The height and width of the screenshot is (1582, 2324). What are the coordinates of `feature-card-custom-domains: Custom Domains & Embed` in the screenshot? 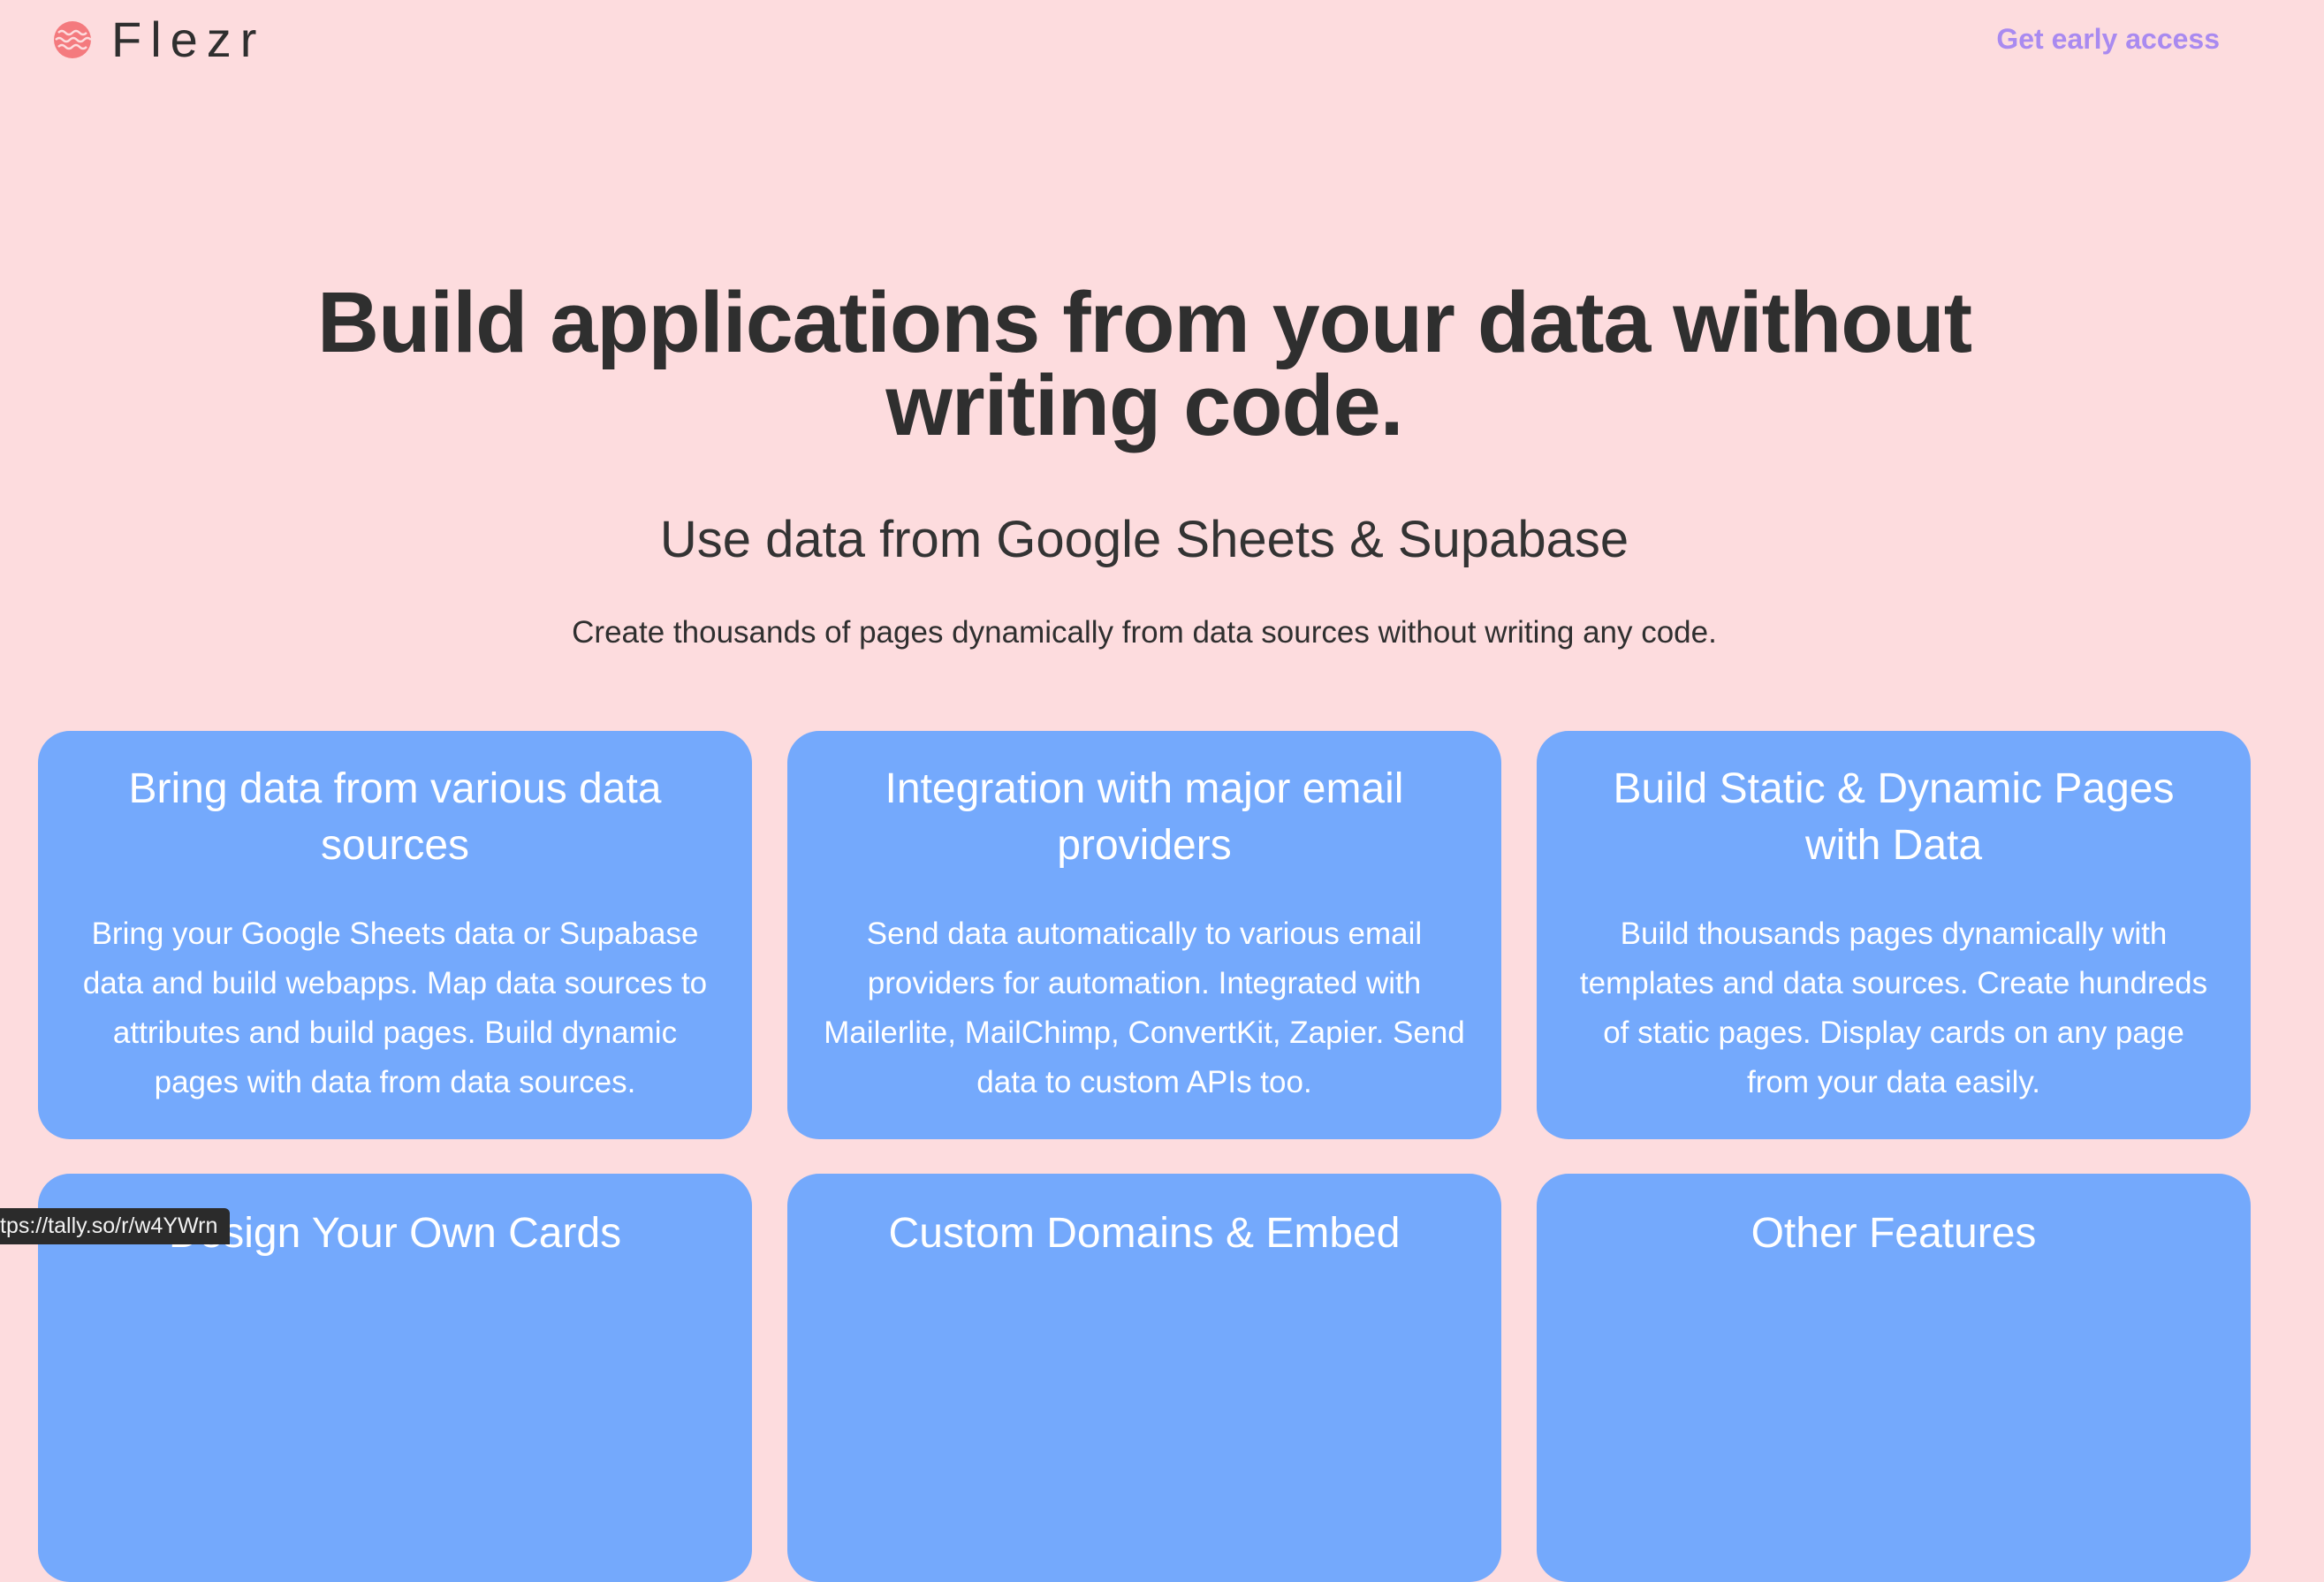 It's located at (1144, 1378).